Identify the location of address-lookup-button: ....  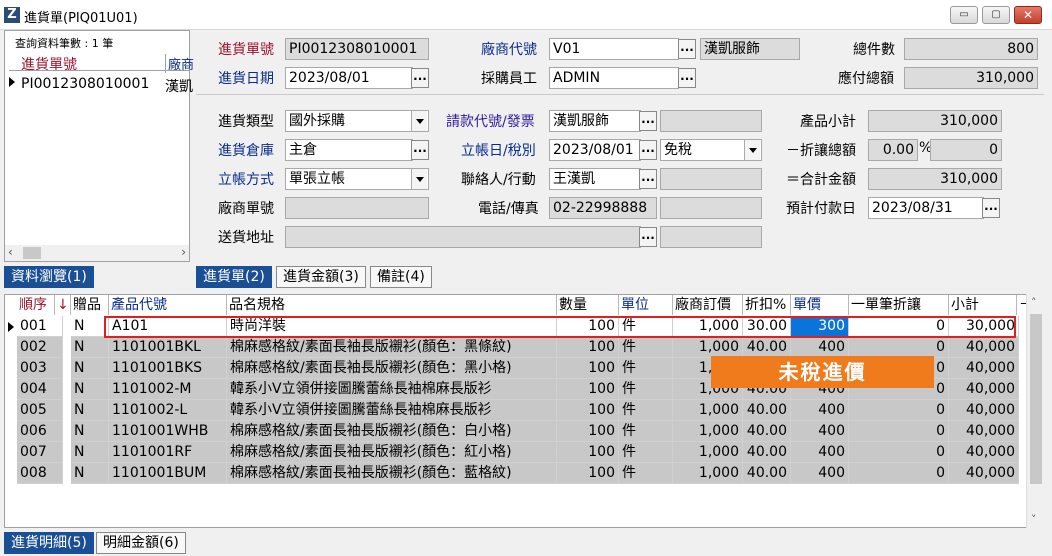
(648, 237).